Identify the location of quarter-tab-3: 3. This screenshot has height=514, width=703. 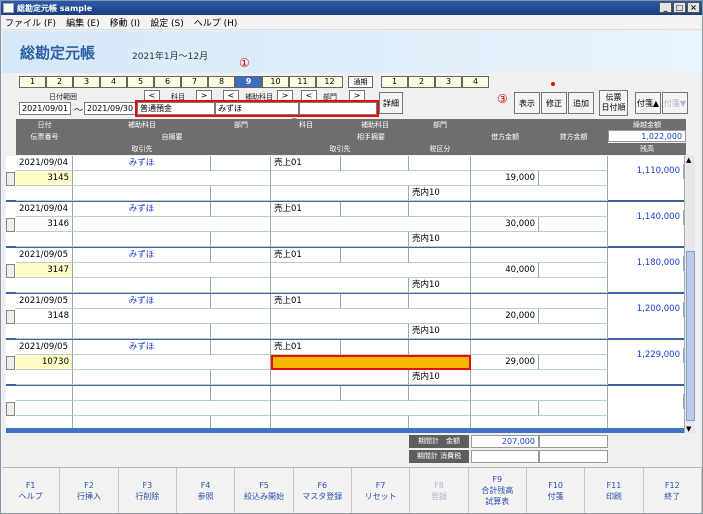
(448, 82).